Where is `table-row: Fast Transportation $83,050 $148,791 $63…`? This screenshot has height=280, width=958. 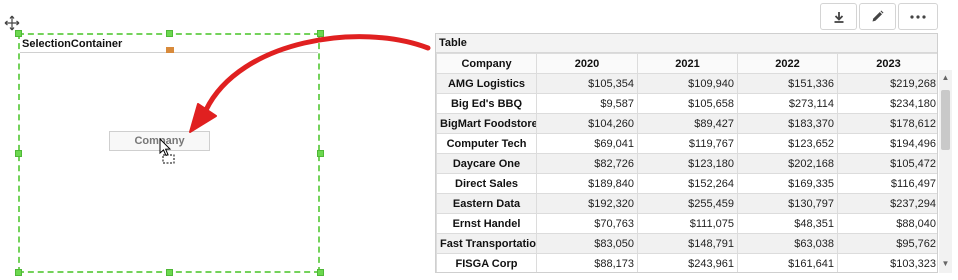
table-row: Fast Transportation $83,050 $148,791 $63… is located at coordinates (686, 243).